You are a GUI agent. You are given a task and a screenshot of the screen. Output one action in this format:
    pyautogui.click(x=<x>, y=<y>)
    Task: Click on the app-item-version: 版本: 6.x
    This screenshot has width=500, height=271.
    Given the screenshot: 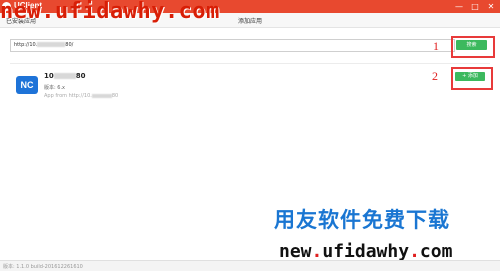 What is the action you would take?
    pyautogui.click(x=55, y=88)
    